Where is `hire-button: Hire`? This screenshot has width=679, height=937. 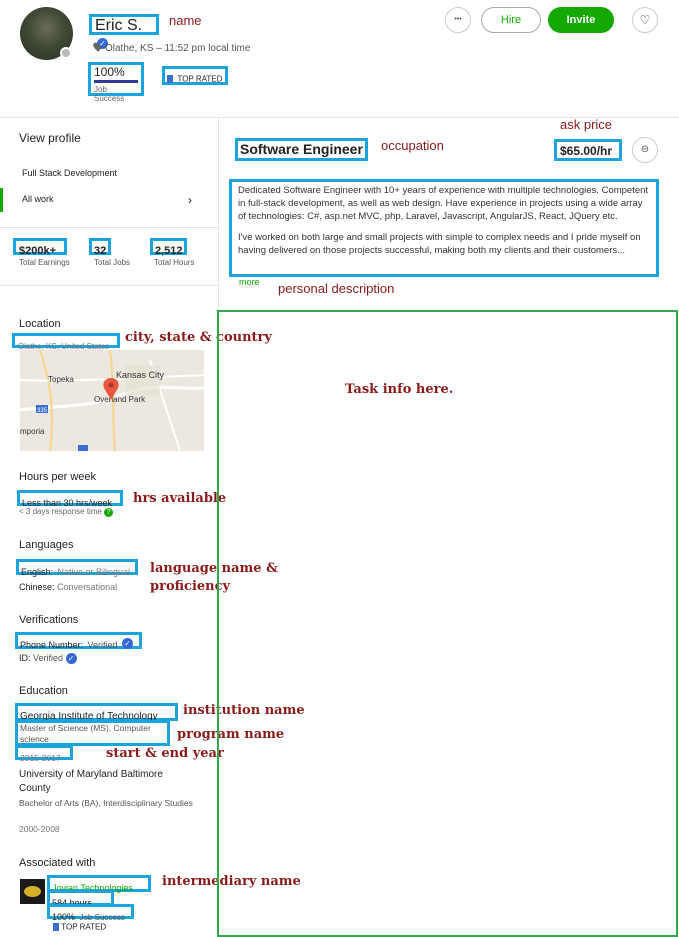
hire-button: Hire is located at coordinates (511, 20).